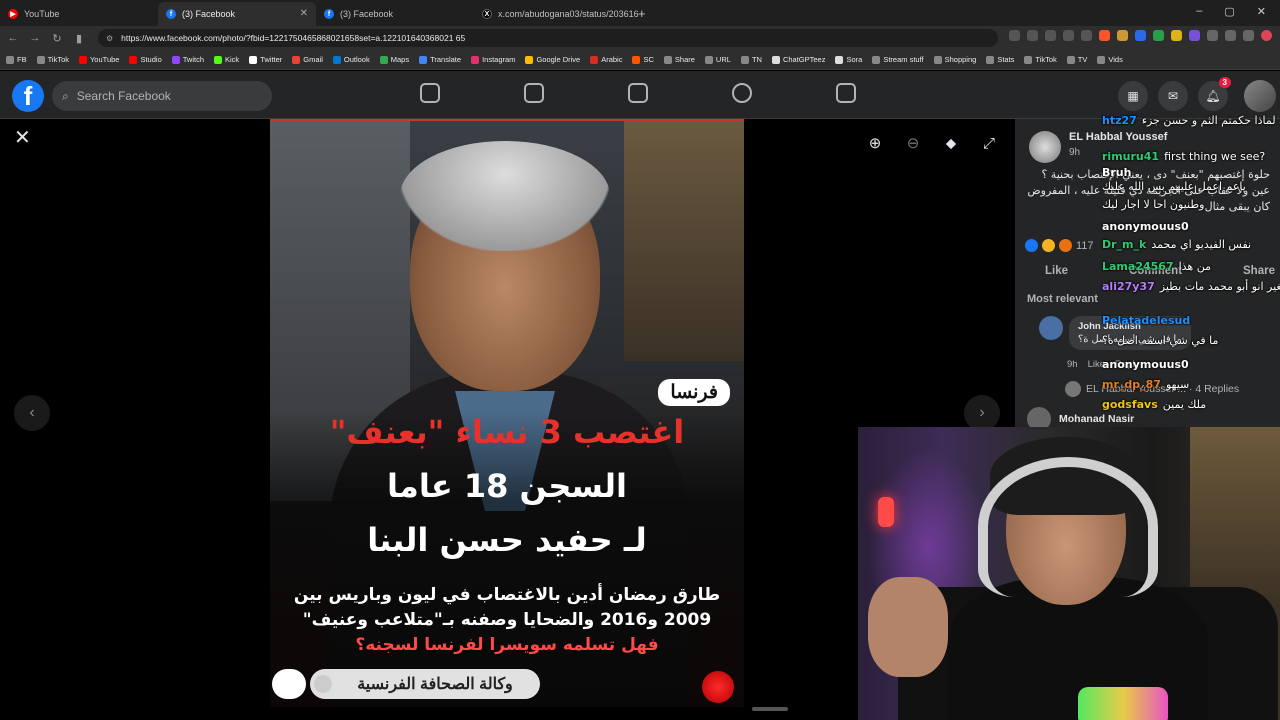  I want to click on groups-icon, so click(742, 93).